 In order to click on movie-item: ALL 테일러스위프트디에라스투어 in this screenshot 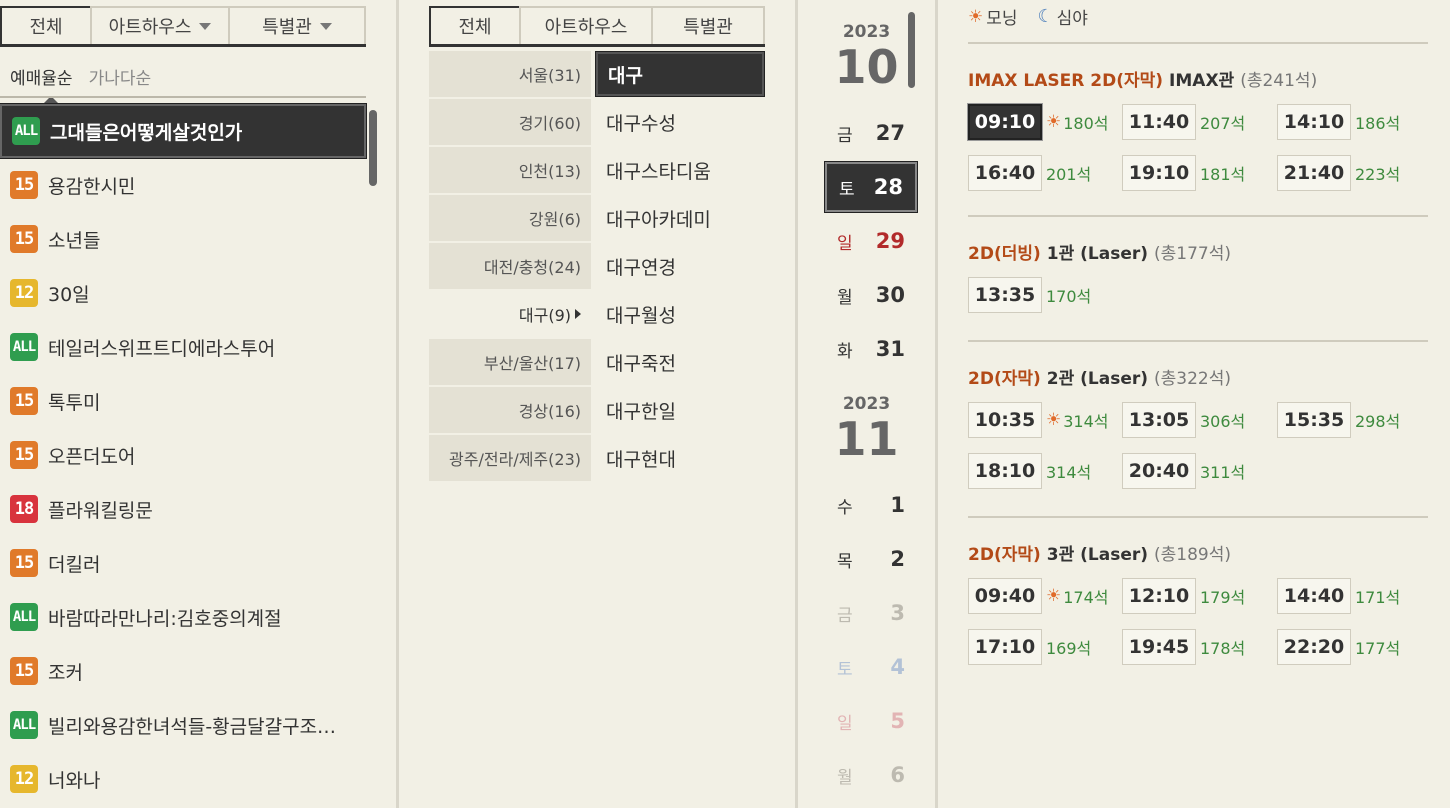, I will do `click(183, 347)`.